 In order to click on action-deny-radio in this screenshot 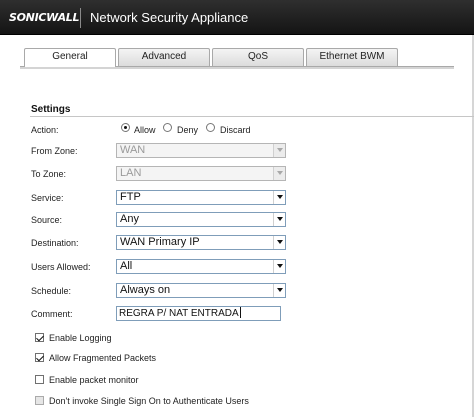, I will do `click(167, 127)`.